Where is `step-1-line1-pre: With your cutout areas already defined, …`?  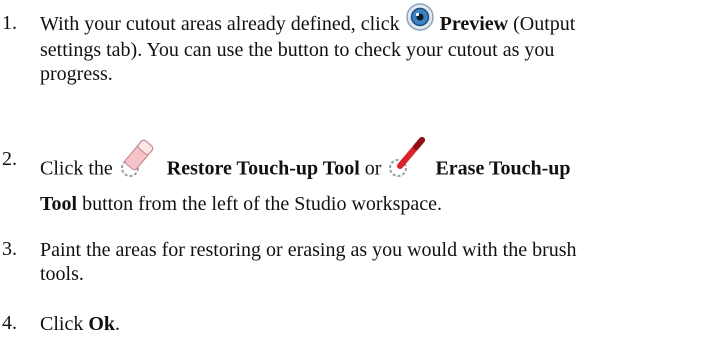
step-1-line1-pre: With your cutout areas already defined, … is located at coordinates (220, 24).